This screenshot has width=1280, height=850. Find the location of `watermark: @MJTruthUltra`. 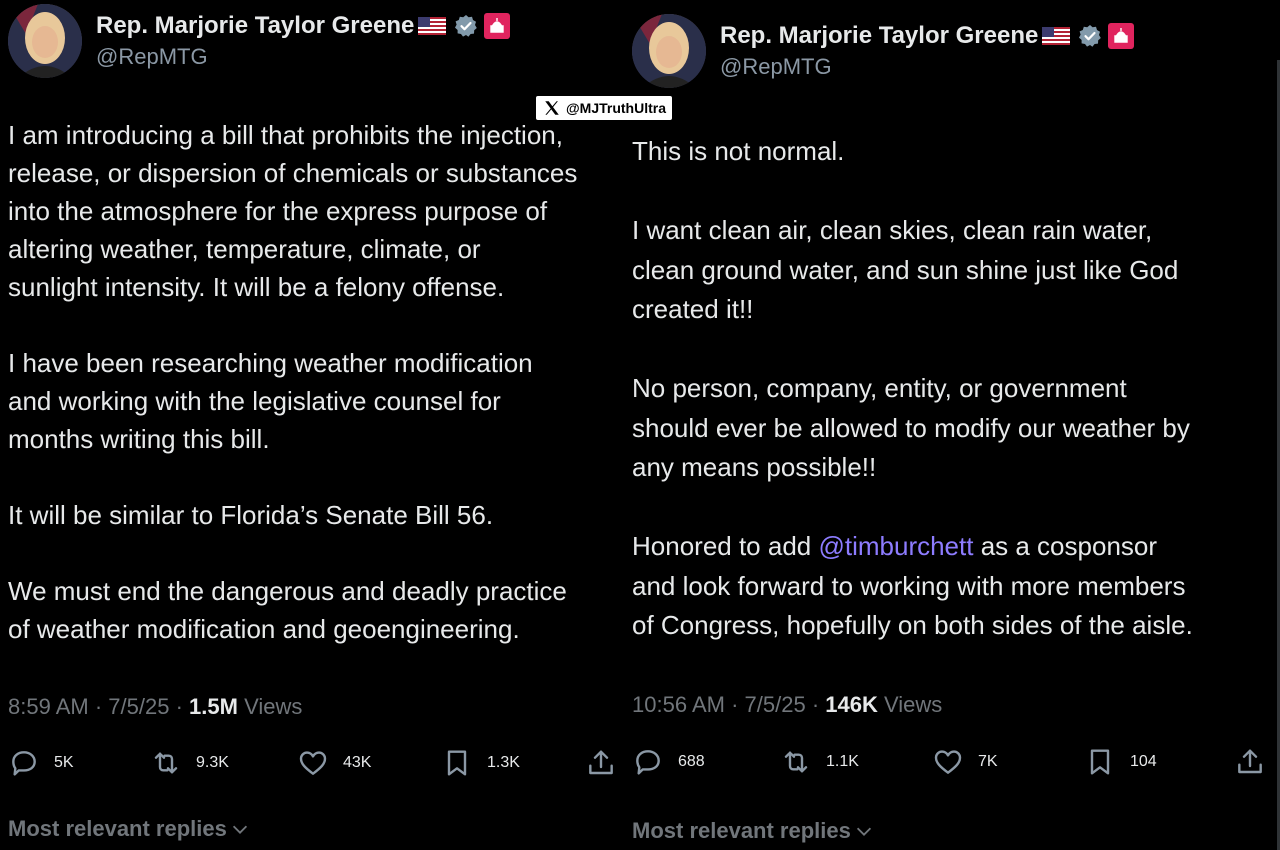

watermark: @MJTruthUltra is located at coordinates (604, 108).